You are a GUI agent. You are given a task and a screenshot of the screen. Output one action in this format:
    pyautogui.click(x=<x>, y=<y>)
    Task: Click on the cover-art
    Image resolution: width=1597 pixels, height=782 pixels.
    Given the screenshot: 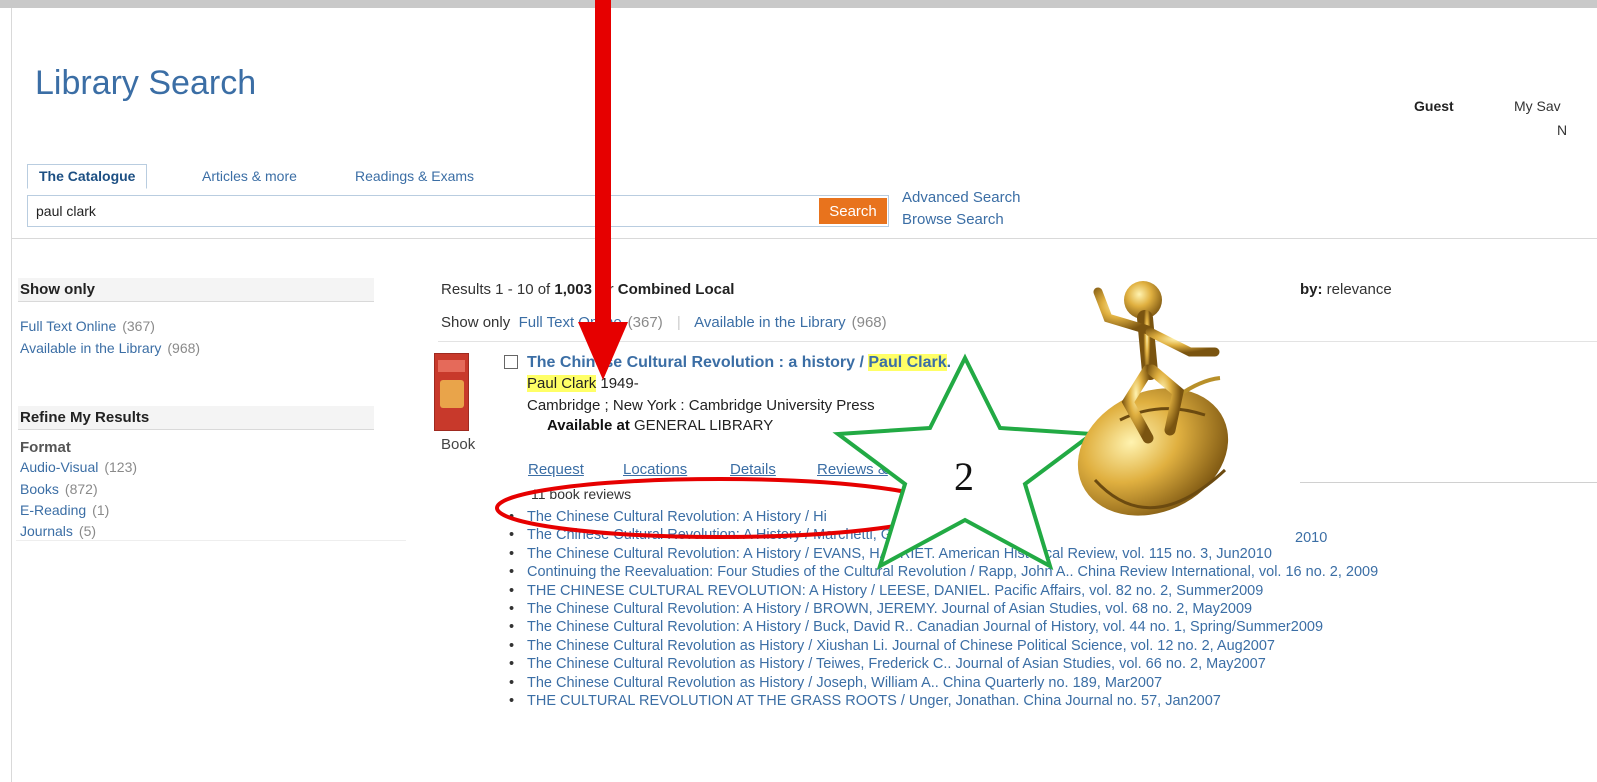 What is the action you would take?
    pyautogui.click(x=452, y=394)
    